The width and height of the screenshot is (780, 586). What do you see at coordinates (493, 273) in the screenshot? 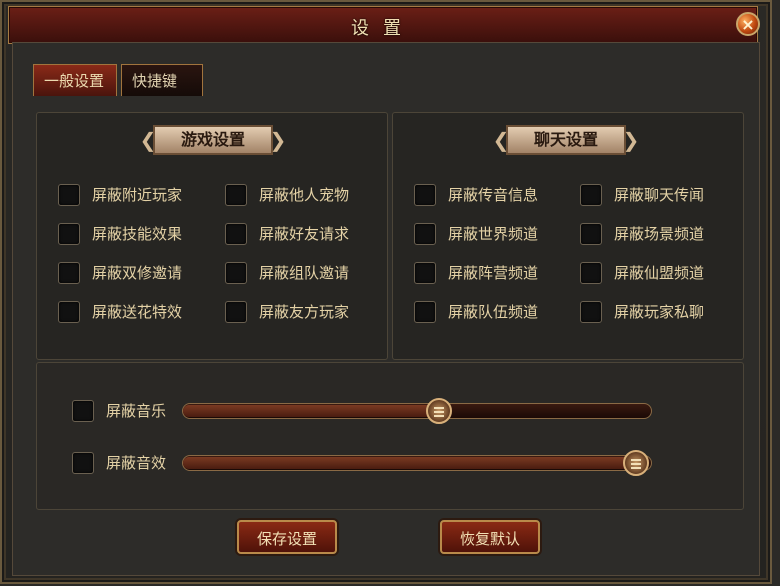
I see `option-label: 屏蔽阵营频道` at bounding box center [493, 273].